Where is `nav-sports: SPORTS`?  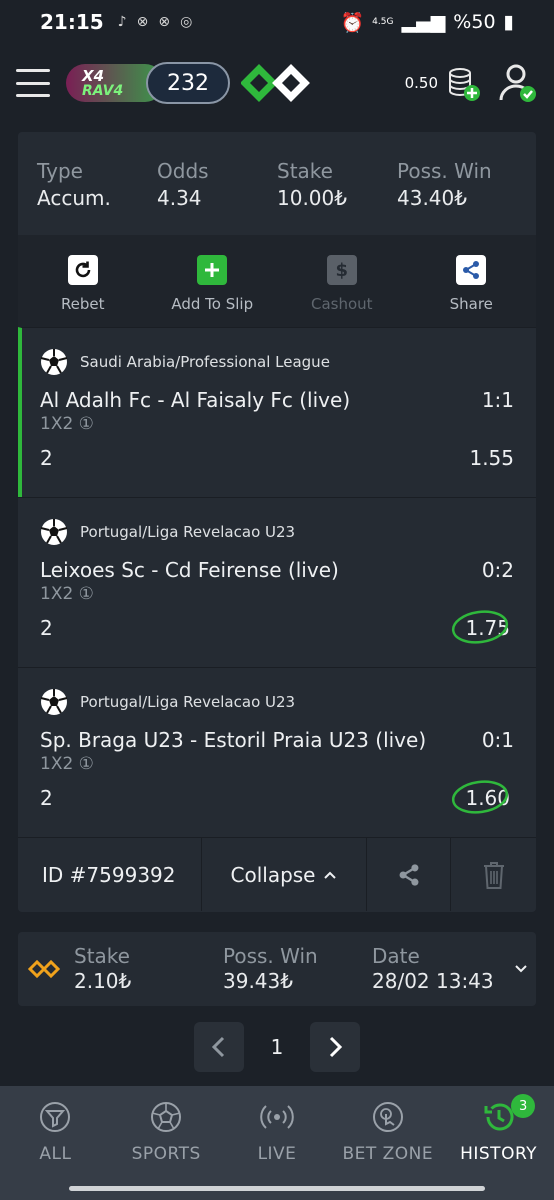
nav-sports: SPORTS is located at coordinates (166, 1132).